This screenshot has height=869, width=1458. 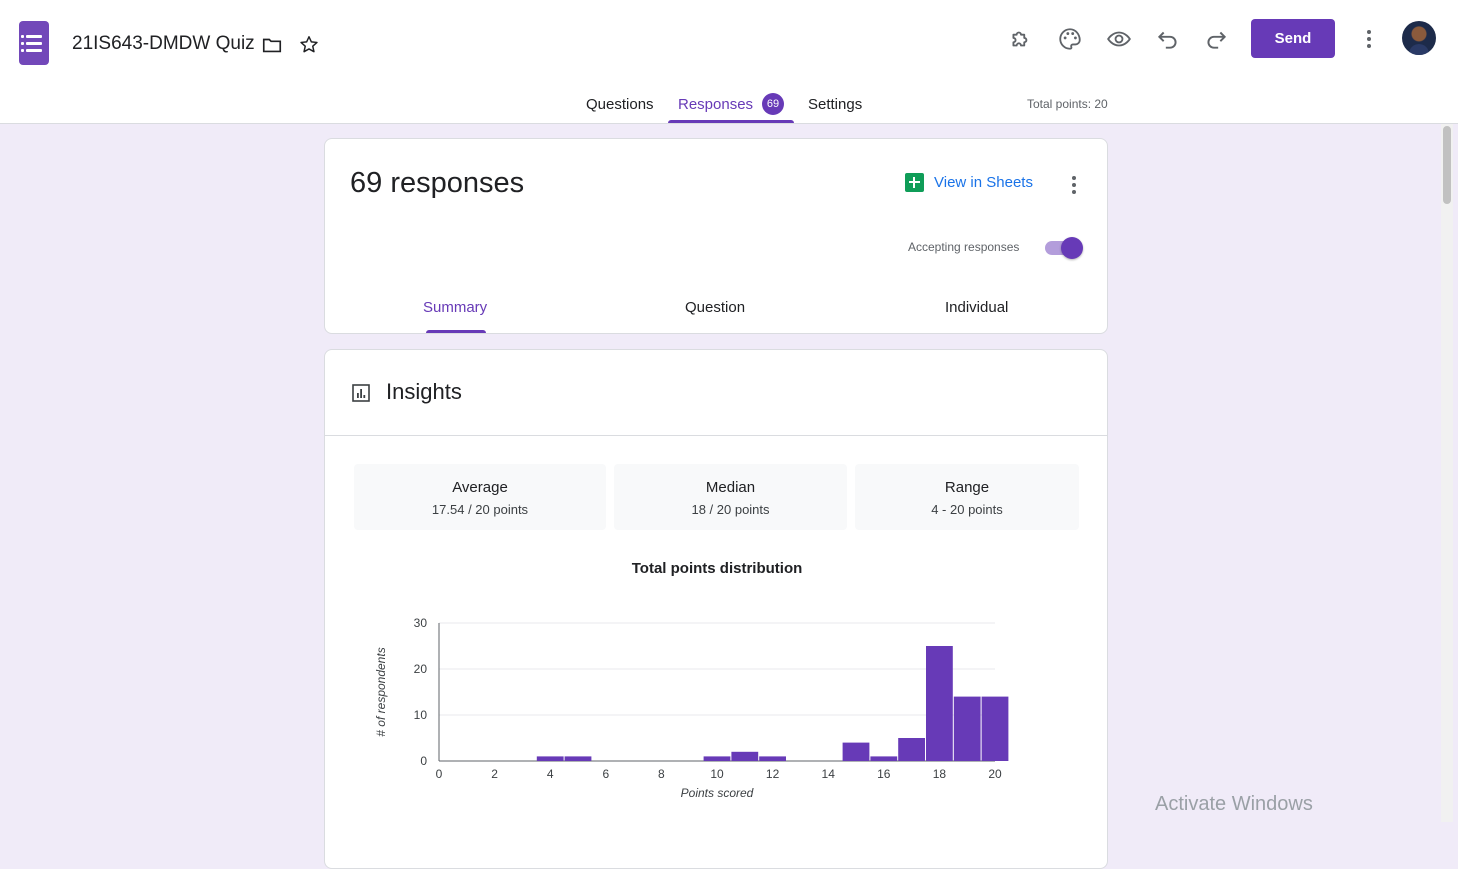 What do you see at coordinates (995, 774) in the screenshot?
I see `chart-x-tick-label: 20` at bounding box center [995, 774].